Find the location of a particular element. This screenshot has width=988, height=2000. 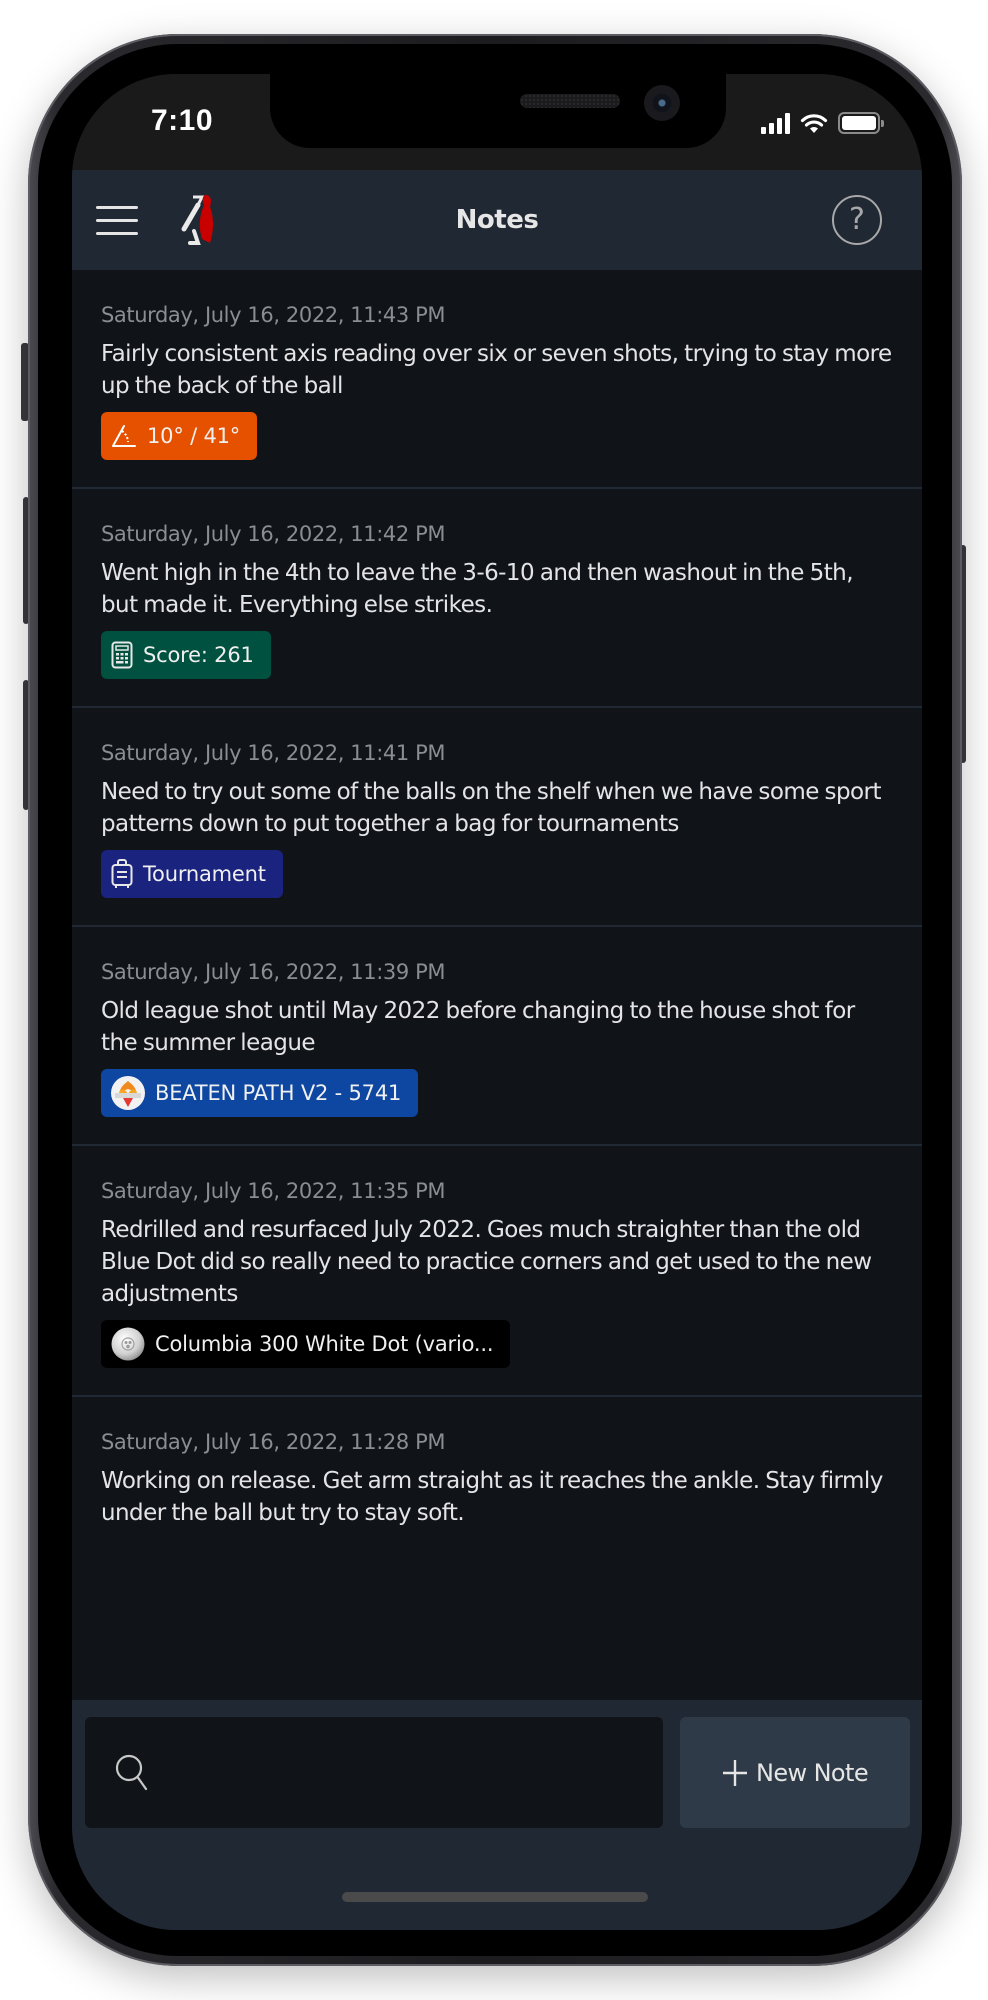

axis-tag: 10° / 41° is located at coordinates (179, 436).